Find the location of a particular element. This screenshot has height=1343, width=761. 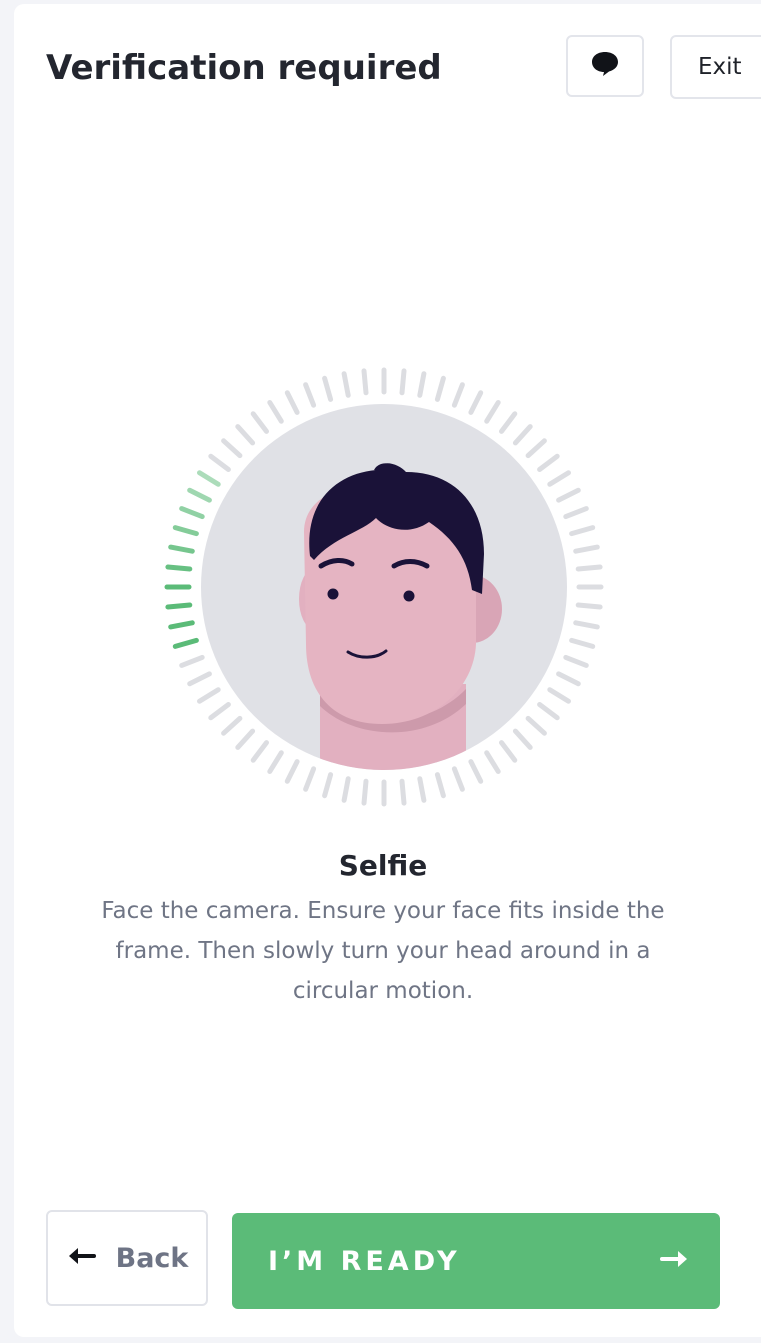

speech-bubble-icon is located at coordinates (605, 66).